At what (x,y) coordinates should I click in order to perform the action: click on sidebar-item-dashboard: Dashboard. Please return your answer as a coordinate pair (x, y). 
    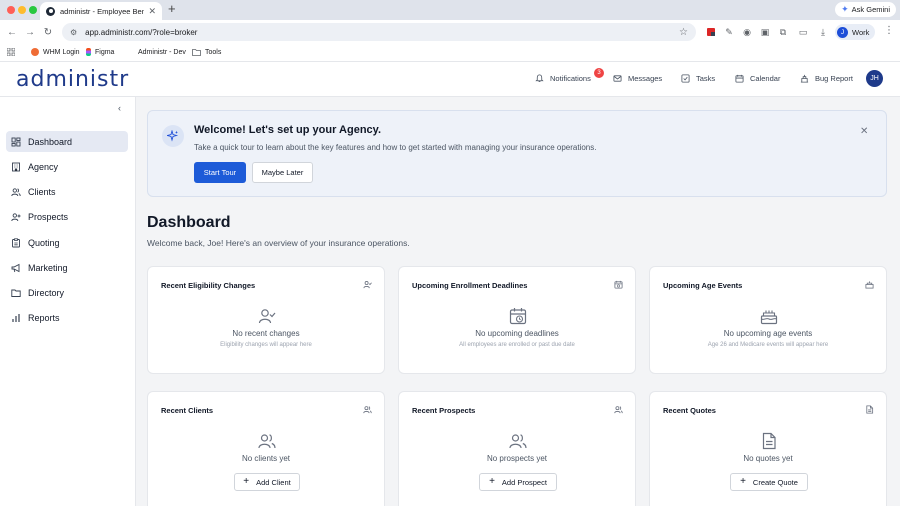
    Looking at the image, I should click on (67, 141).